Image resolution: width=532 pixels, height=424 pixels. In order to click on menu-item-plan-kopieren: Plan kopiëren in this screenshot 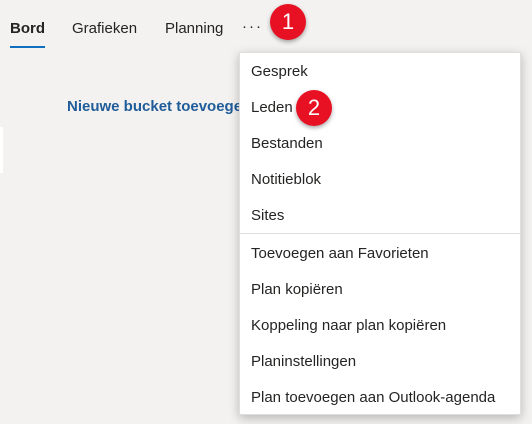, I will do `click(297, 289)`.